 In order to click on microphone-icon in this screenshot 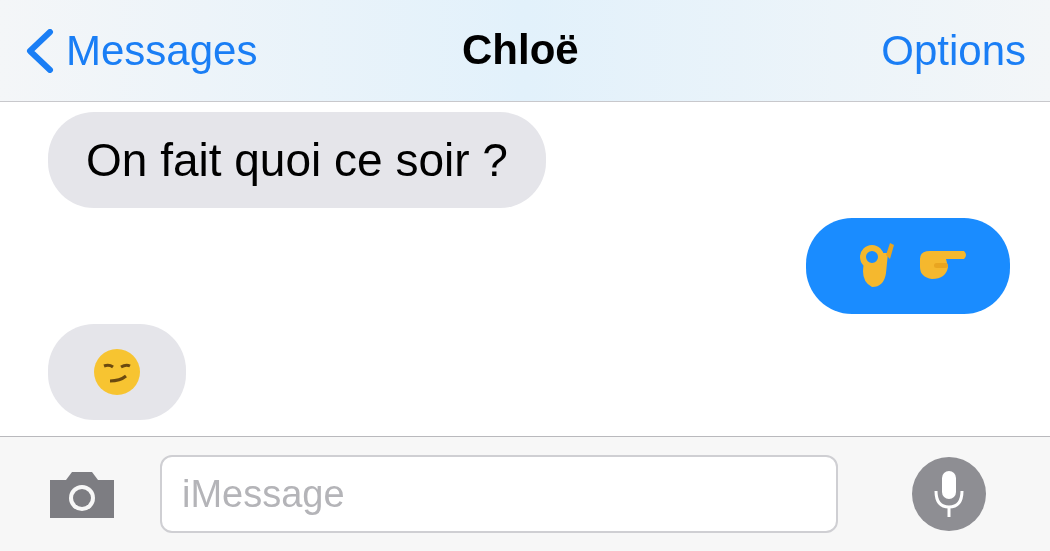, I will do `click(949, 494)`.